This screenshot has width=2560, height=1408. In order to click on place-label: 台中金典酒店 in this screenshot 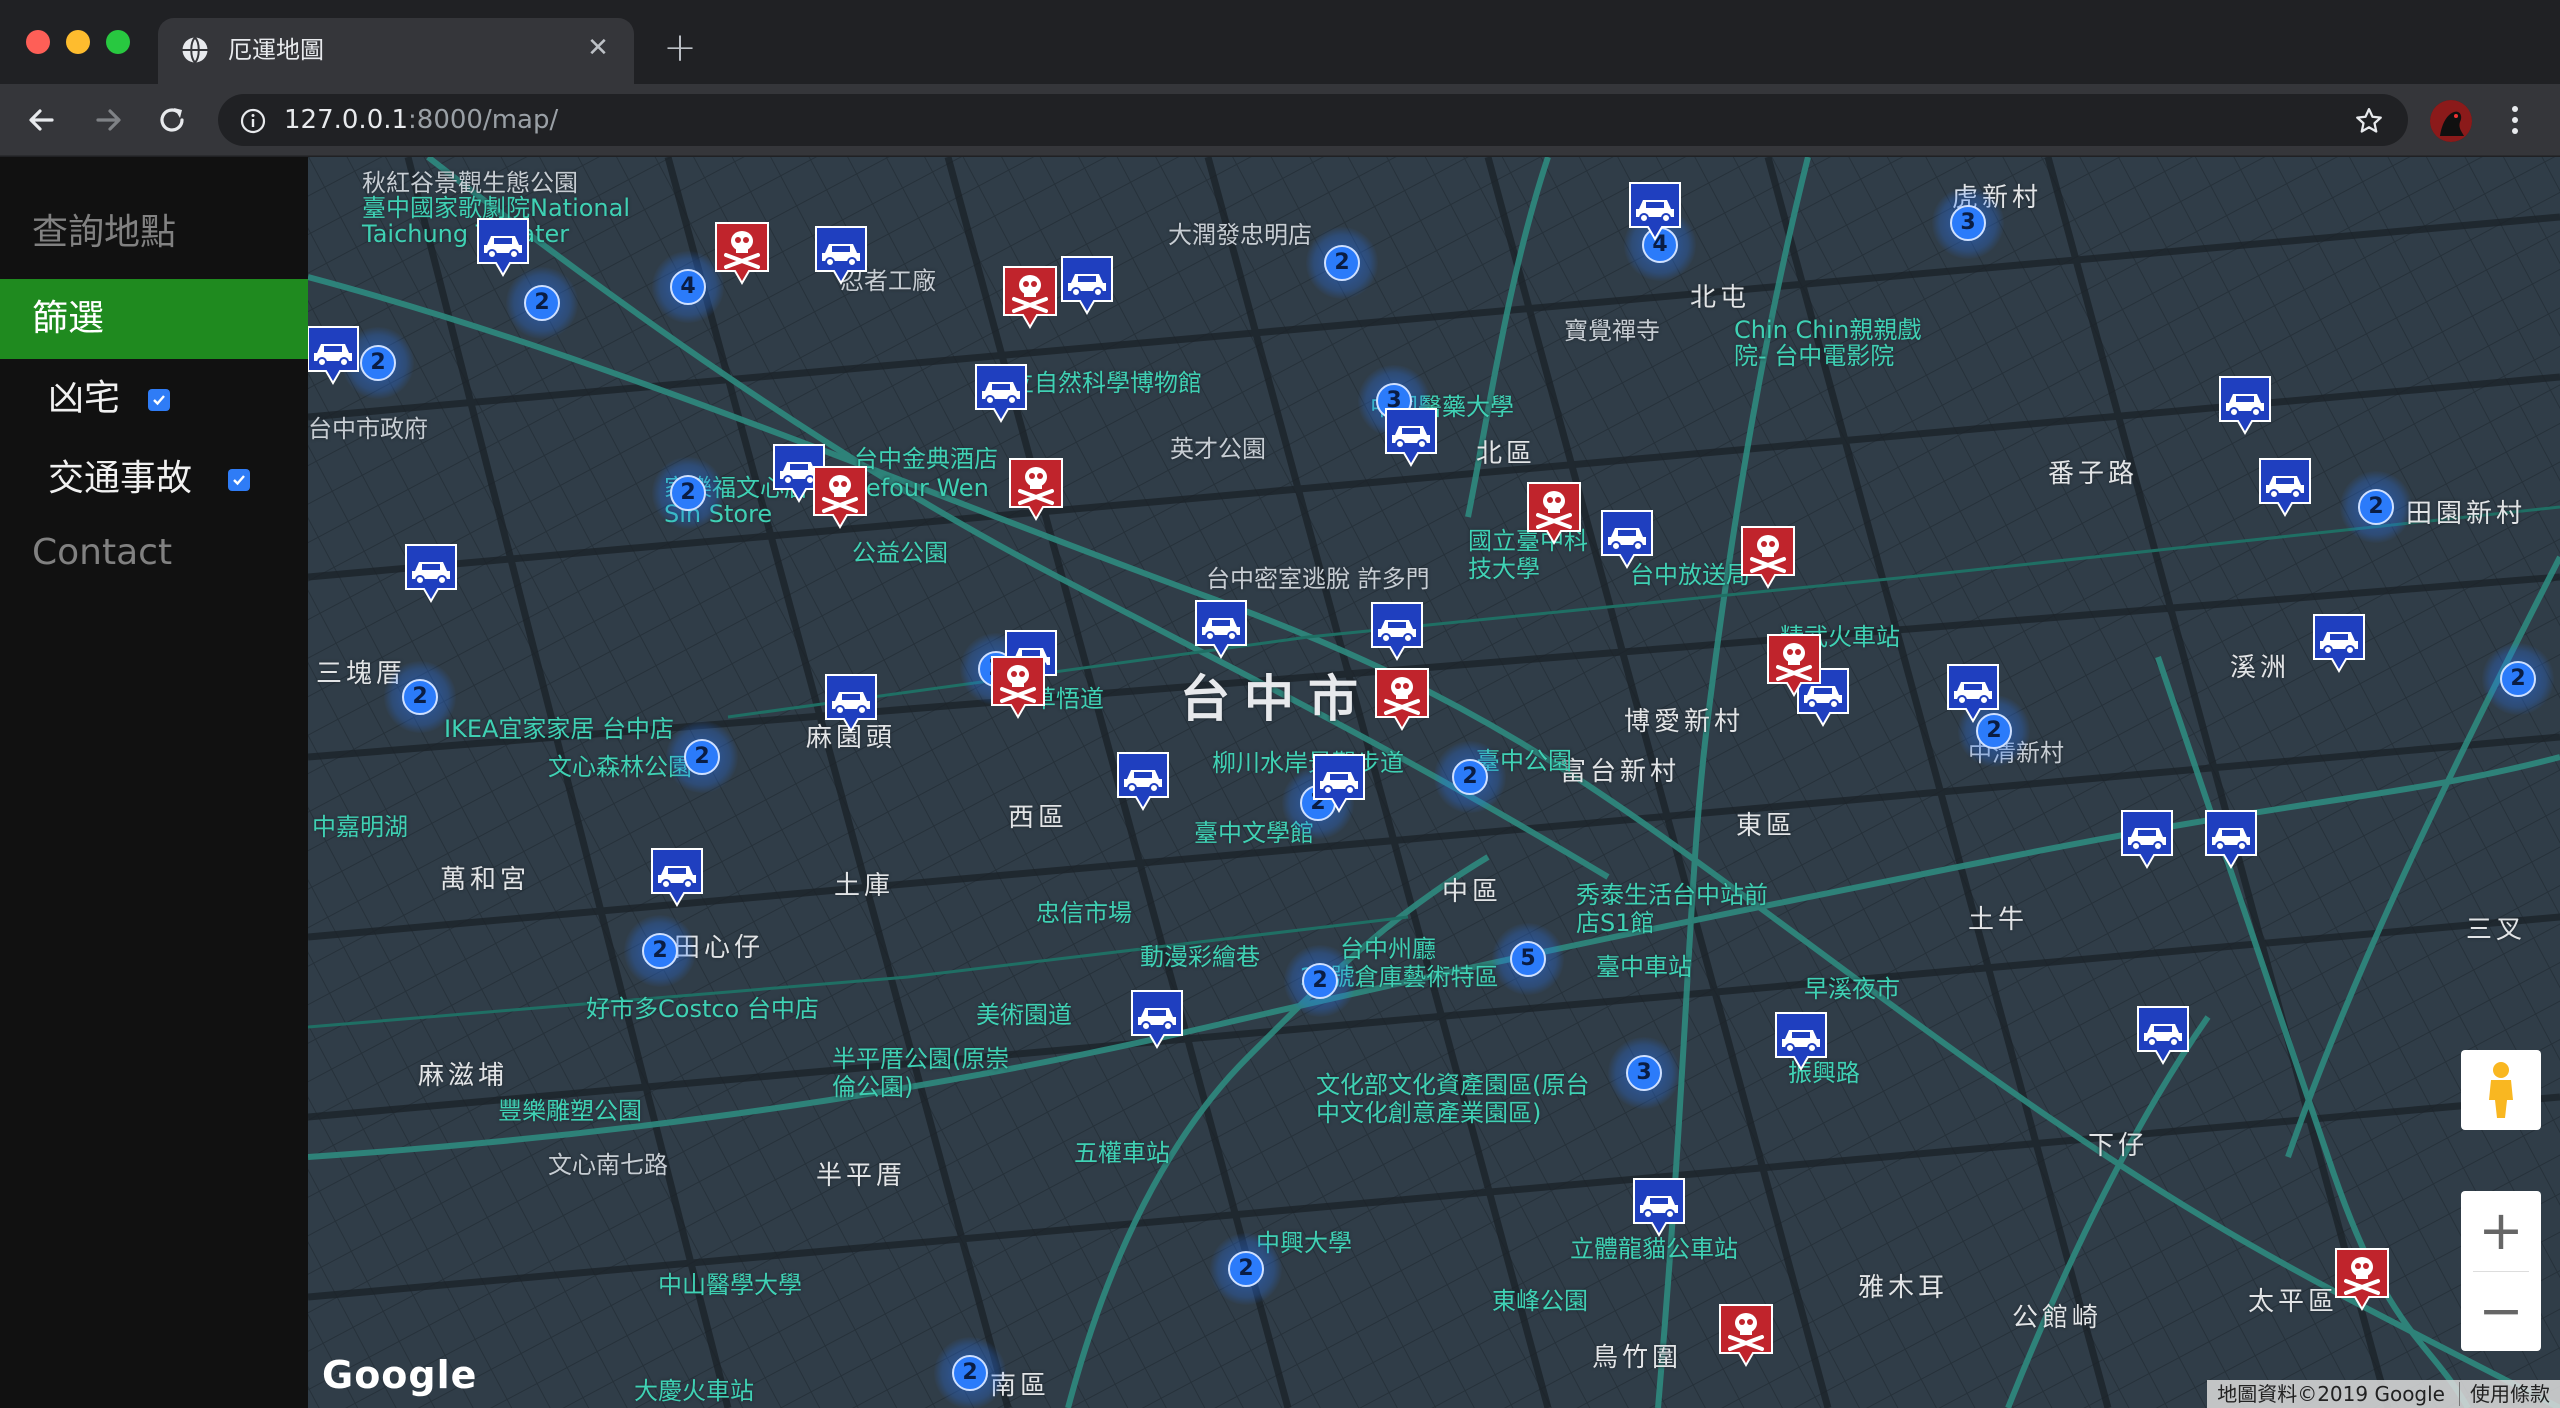, I will do `click(926, 459)`.